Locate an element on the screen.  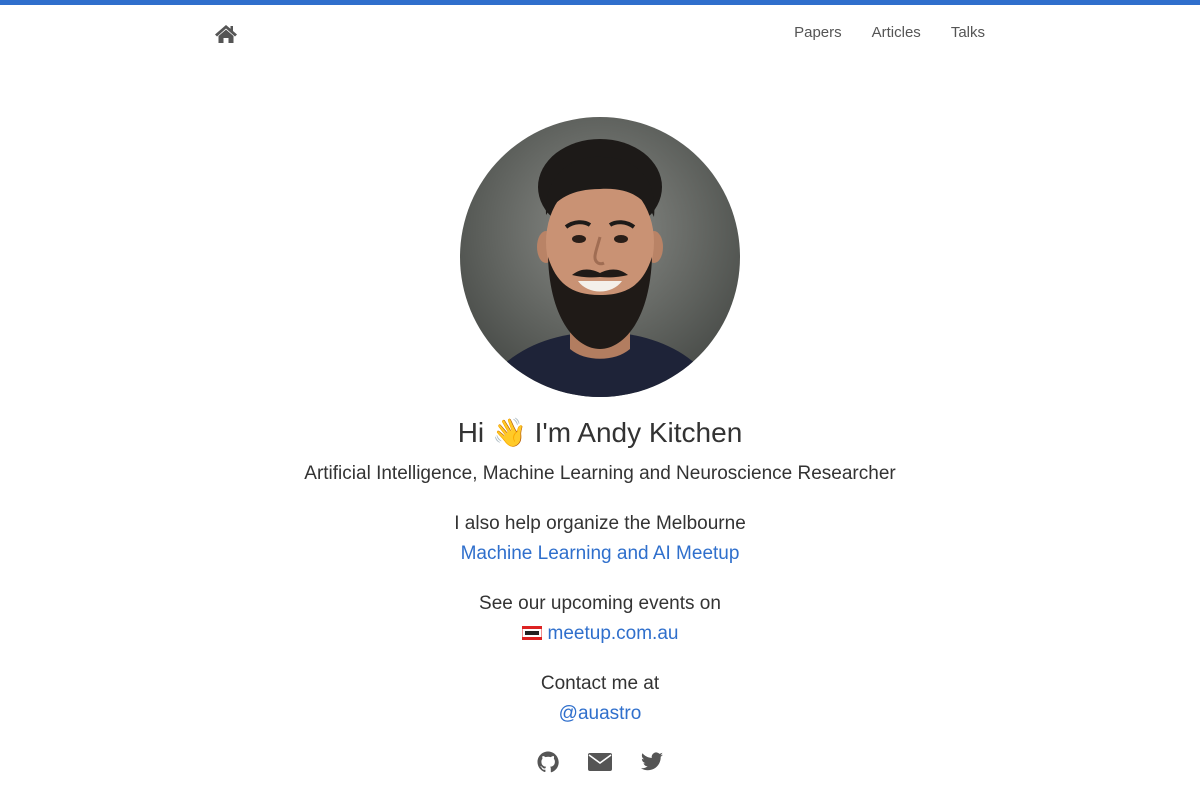
top-nav: Papers Articles Talks is located at coordinates (600, 30).